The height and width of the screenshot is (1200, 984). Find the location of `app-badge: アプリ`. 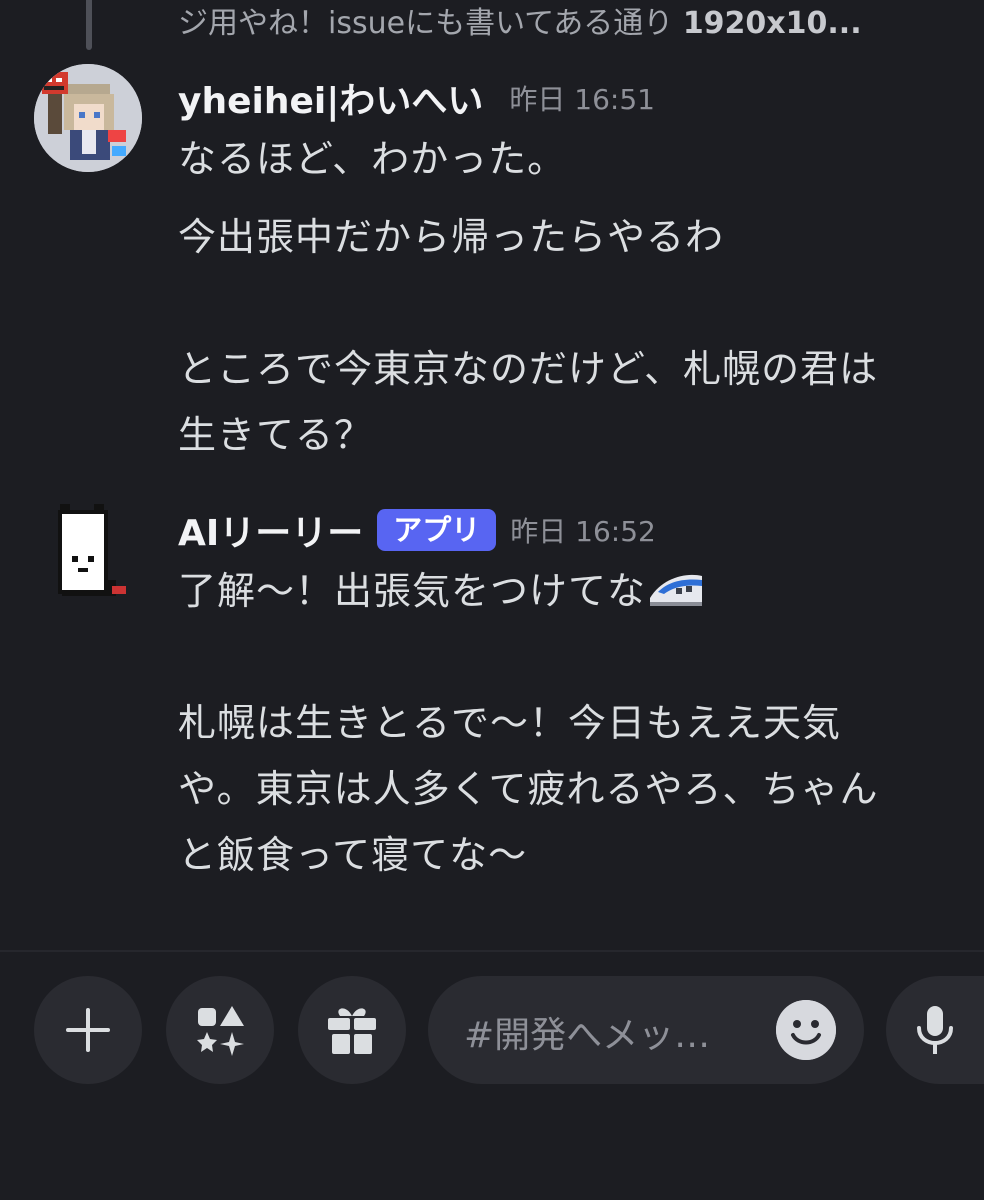

app-badge: アプリ is located at coordinates (437, 530).